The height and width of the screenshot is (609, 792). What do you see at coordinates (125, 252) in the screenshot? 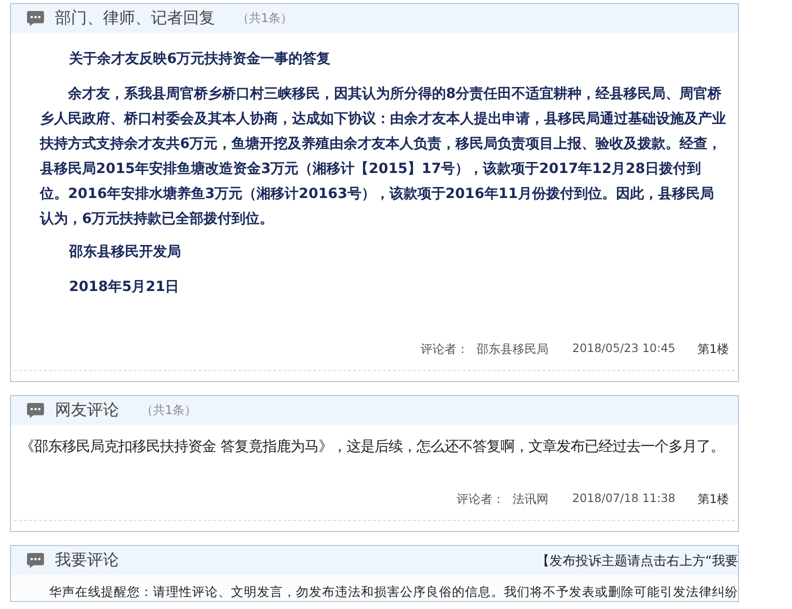
I see `paragraph: 邵东县移民开发局` at bounding box center [125, 252].